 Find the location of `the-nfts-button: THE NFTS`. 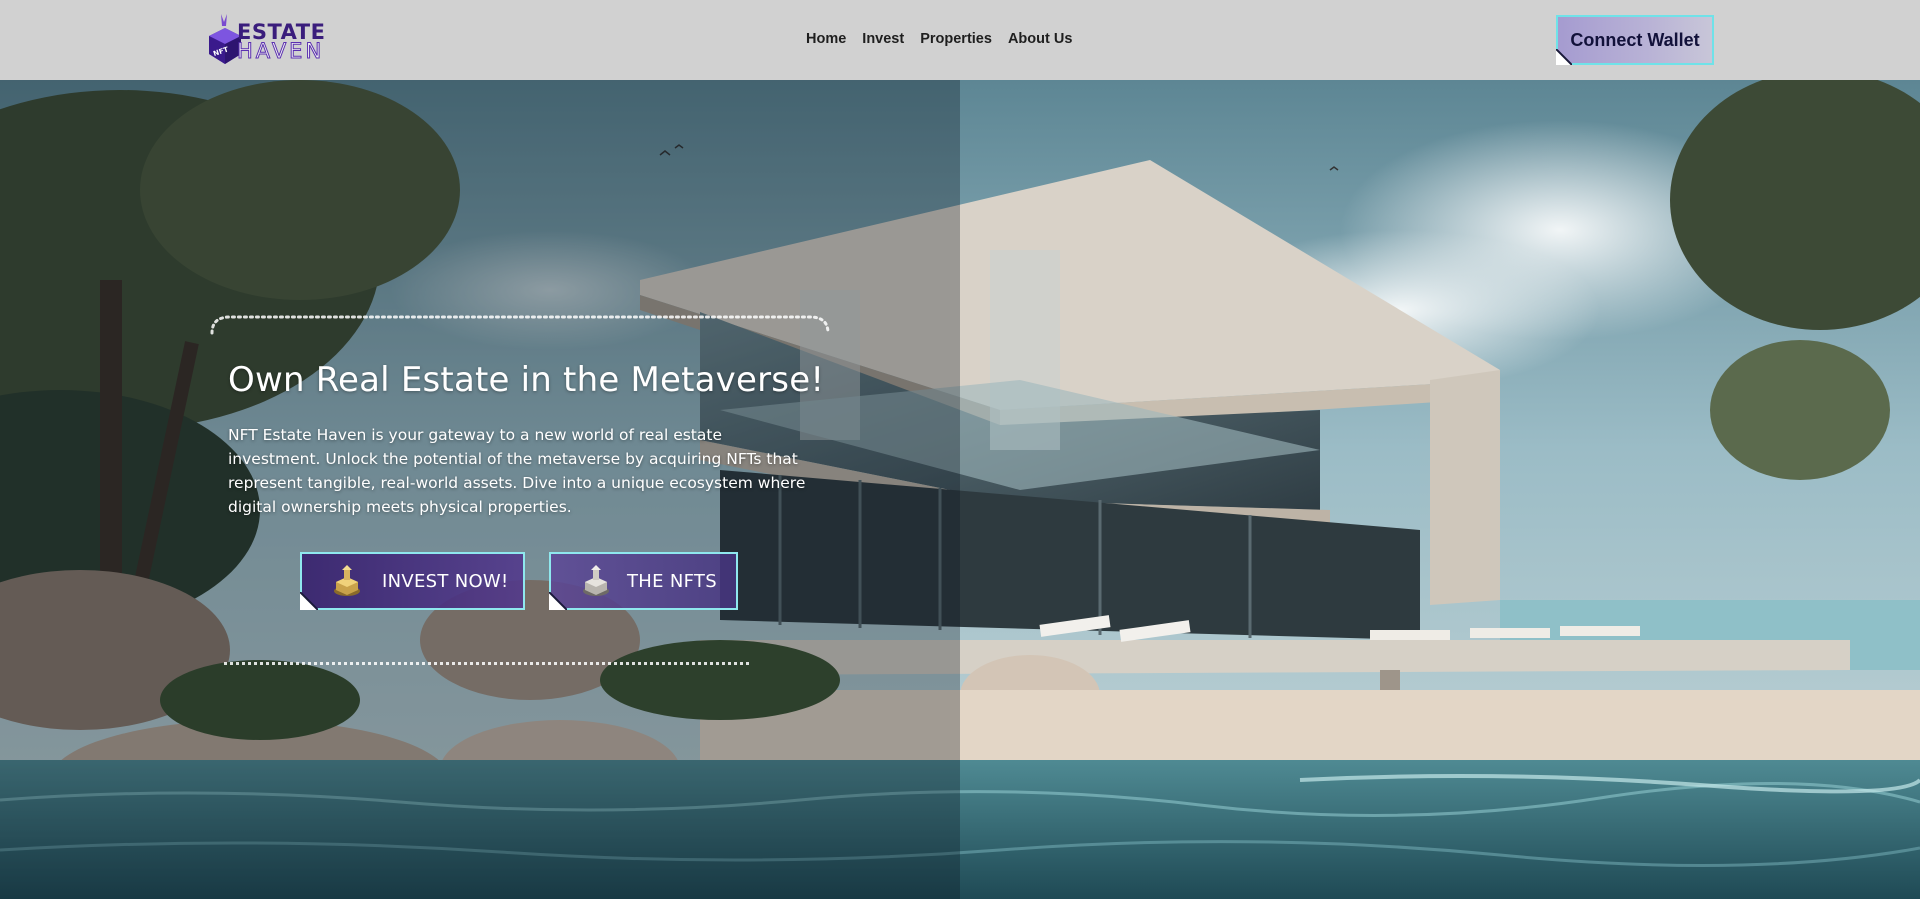

the-nfts-button: THE NFTS is located at coordinates (643, 581).